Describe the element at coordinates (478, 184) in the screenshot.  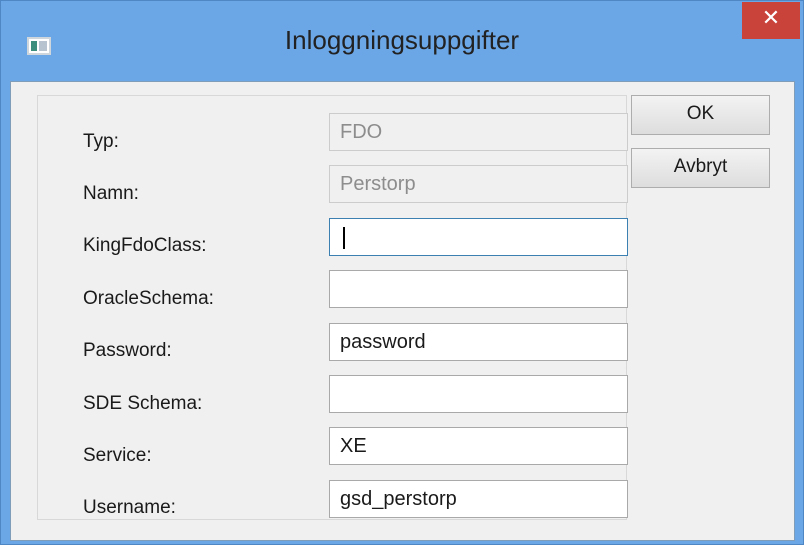
I see `name-field: Perstorp` at that location.